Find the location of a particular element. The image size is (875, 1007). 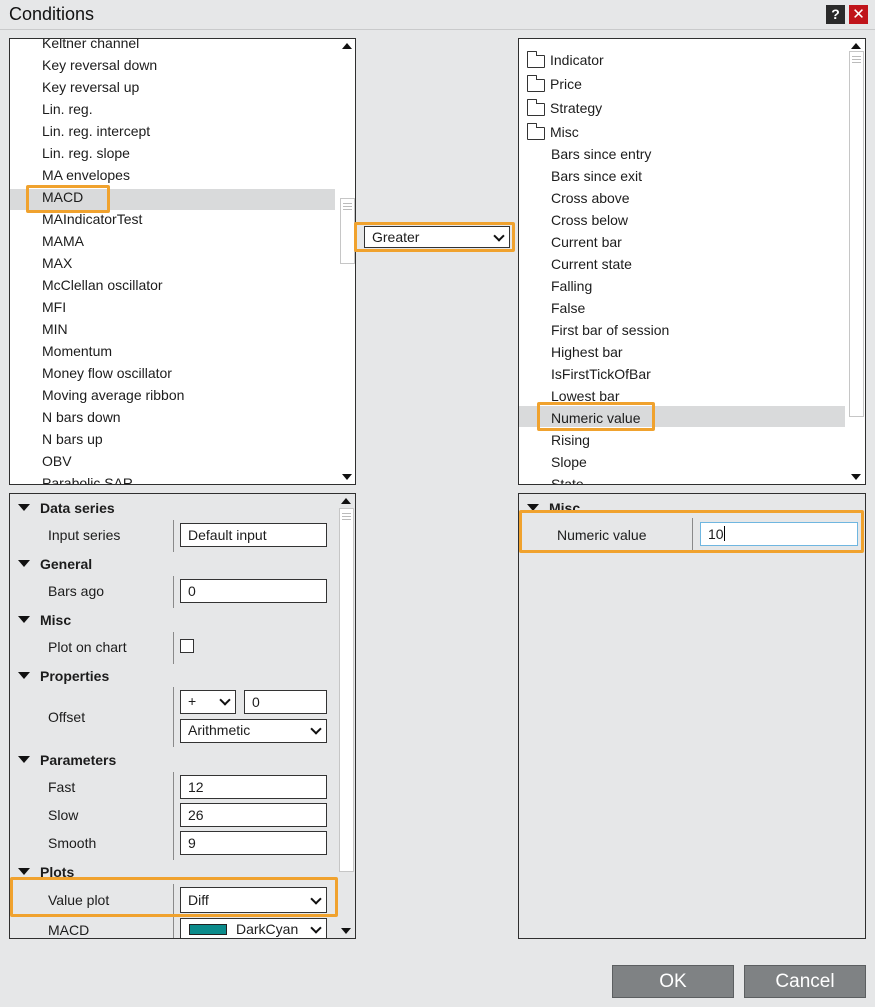

tree-item: False is located at coordinates (568, 308).